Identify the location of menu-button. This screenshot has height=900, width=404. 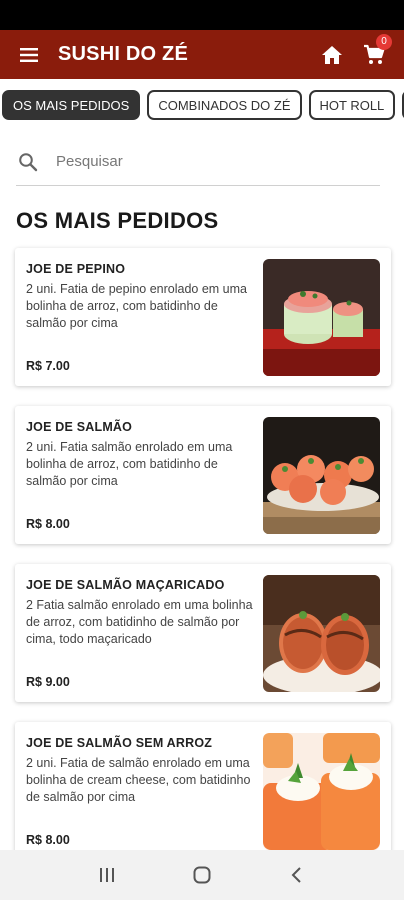
(29, 54).